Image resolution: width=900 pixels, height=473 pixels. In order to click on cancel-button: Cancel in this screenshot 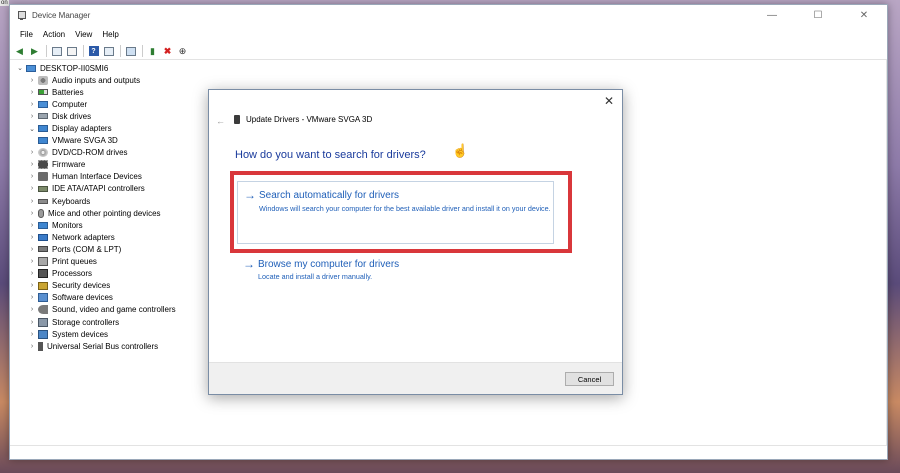, I will do `click(589, 379)`.